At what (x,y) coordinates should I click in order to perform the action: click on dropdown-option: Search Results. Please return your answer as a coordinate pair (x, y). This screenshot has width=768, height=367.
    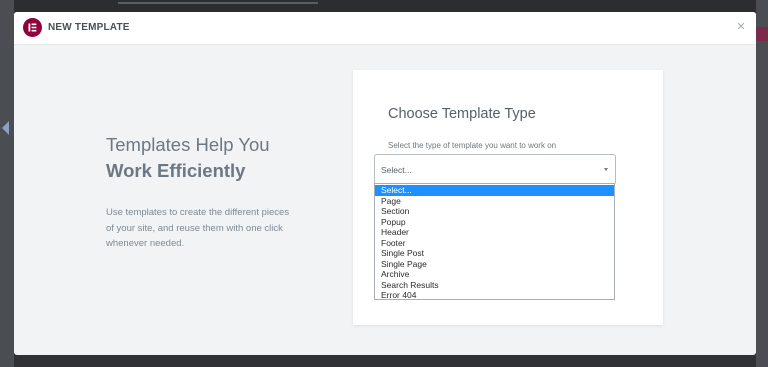
    Looking at the image, I should click on (494, 285).